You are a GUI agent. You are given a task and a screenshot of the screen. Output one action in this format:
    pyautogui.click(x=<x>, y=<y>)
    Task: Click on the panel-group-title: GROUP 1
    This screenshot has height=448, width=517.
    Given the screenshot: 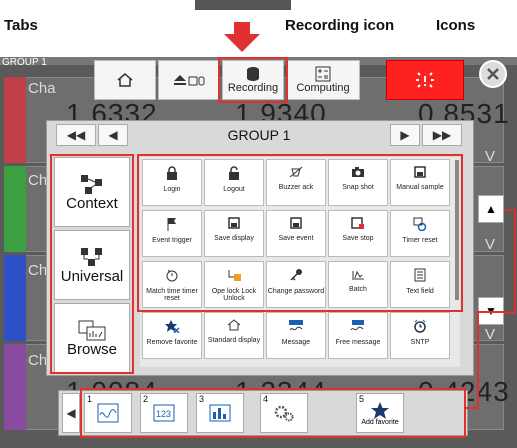 What is the action you would take?
    pyautogui.click(x=259, y=135)
    